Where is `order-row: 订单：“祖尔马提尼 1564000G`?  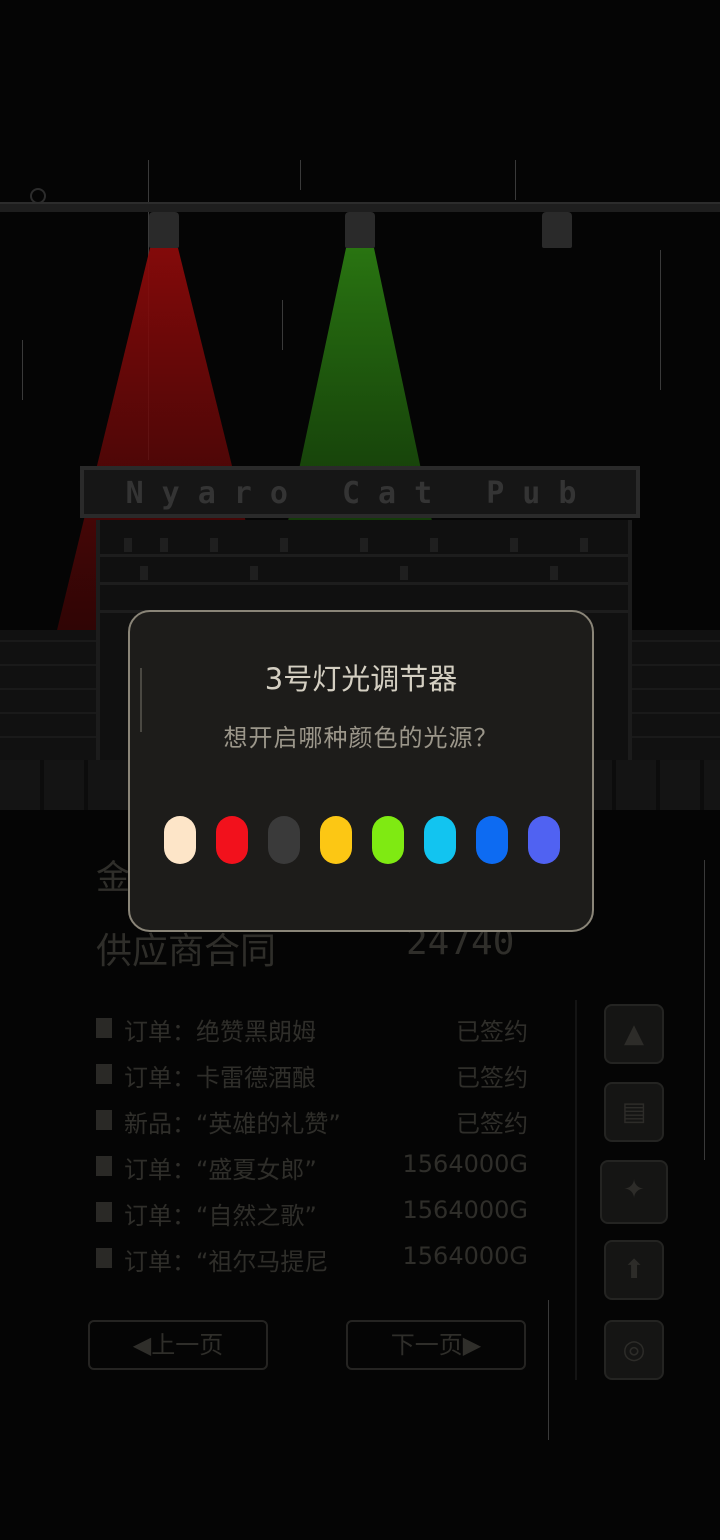 order-row: 订单：“祖尔马提尼 1564000G is located at coordinates (316, 1260).